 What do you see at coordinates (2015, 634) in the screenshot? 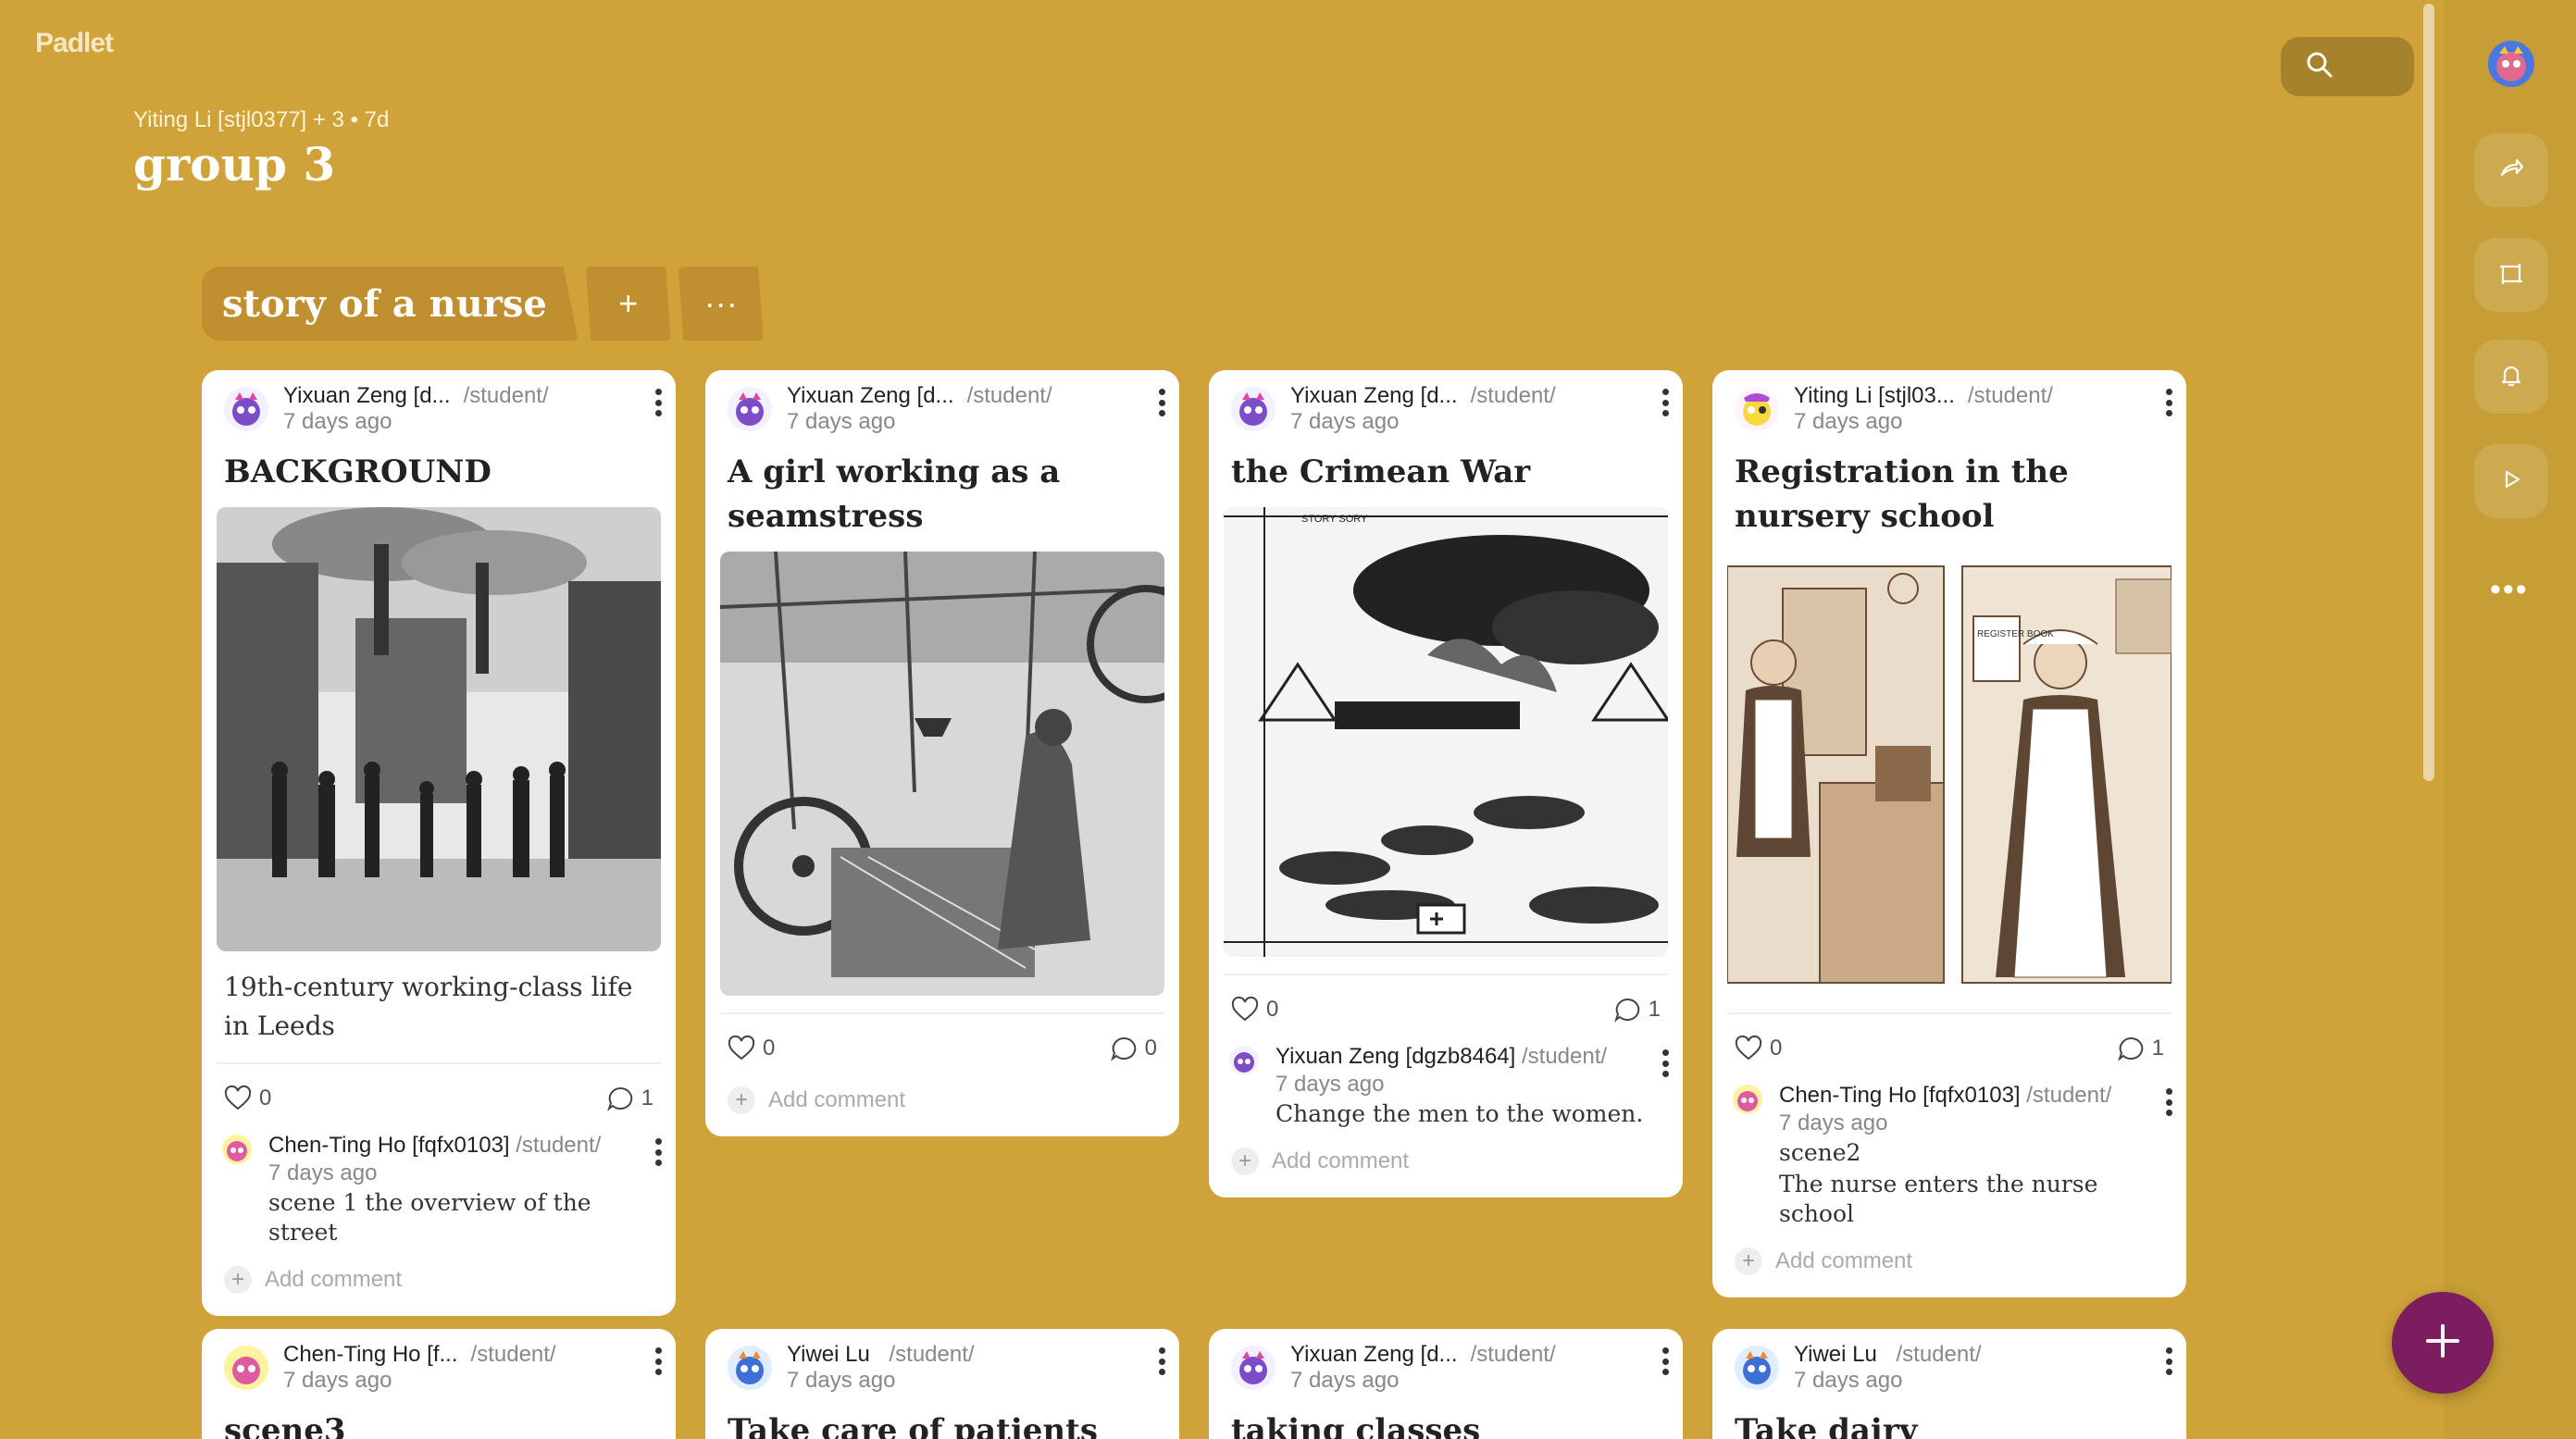
I see `image-caption: REGISTER BOOK` at bounding box center [2015, 634].